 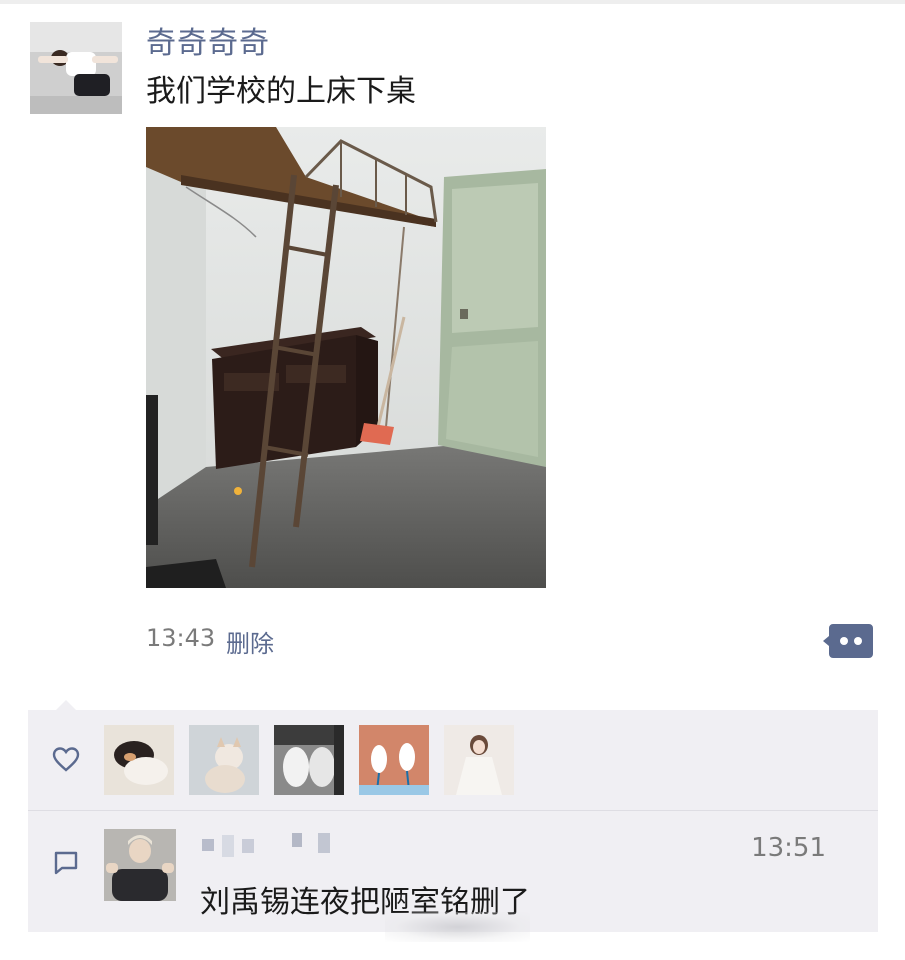 What do you see at coordinates (66, 863) in the screenshot?
I see `comment-icon` at bounding box center [66, 863].